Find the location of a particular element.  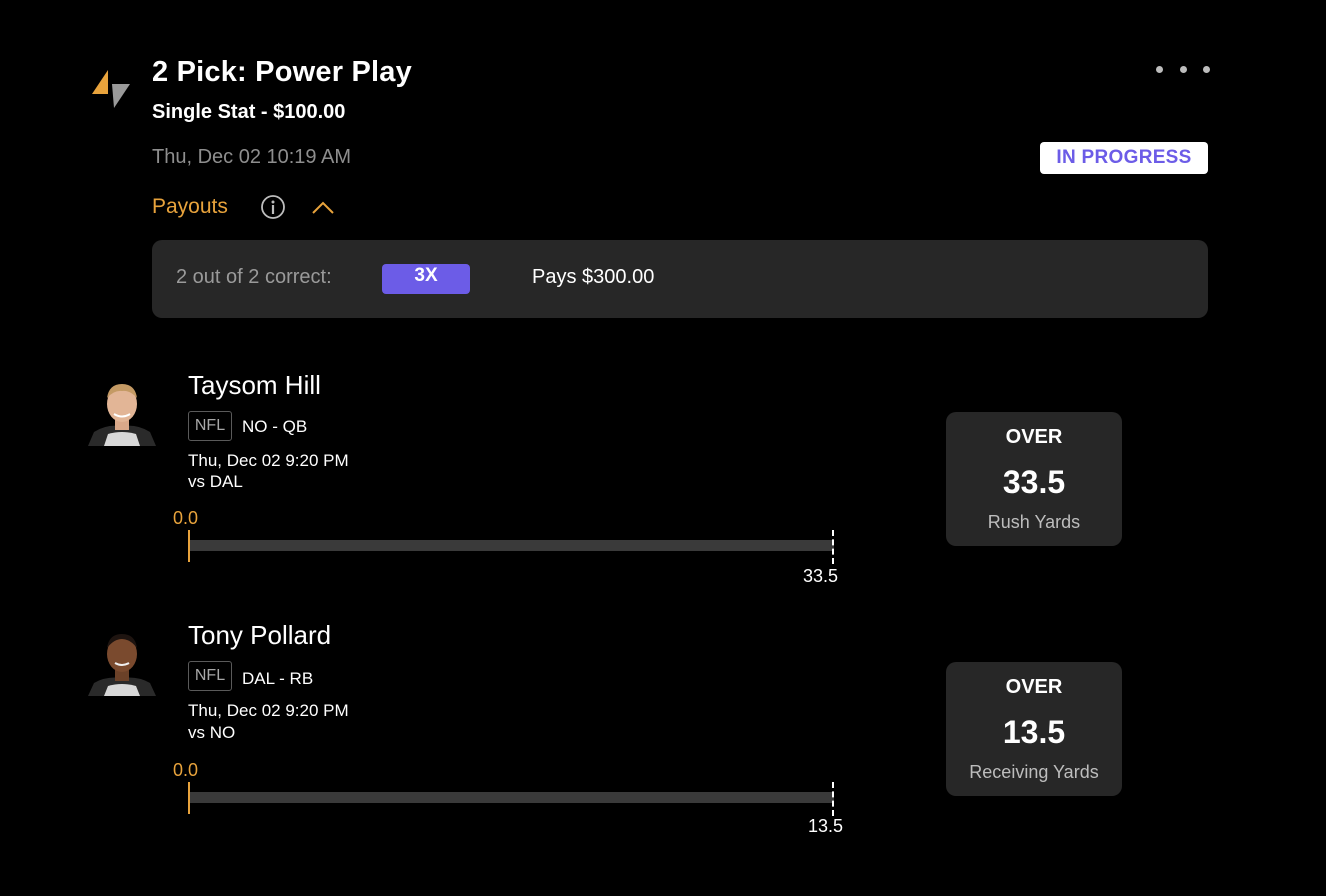

projection-stat: Receiving Yards is located at coordinates (1034, 772).